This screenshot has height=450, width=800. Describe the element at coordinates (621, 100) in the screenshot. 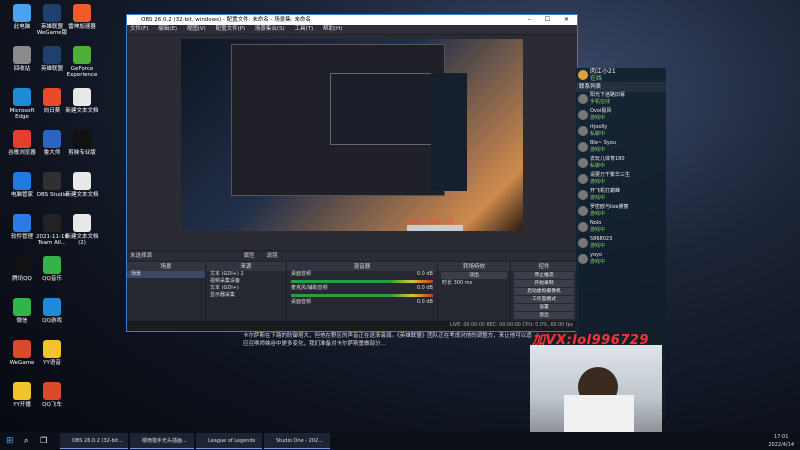

I see `contact-item: 阳光下迷路旧幂 手机在线` at that location.